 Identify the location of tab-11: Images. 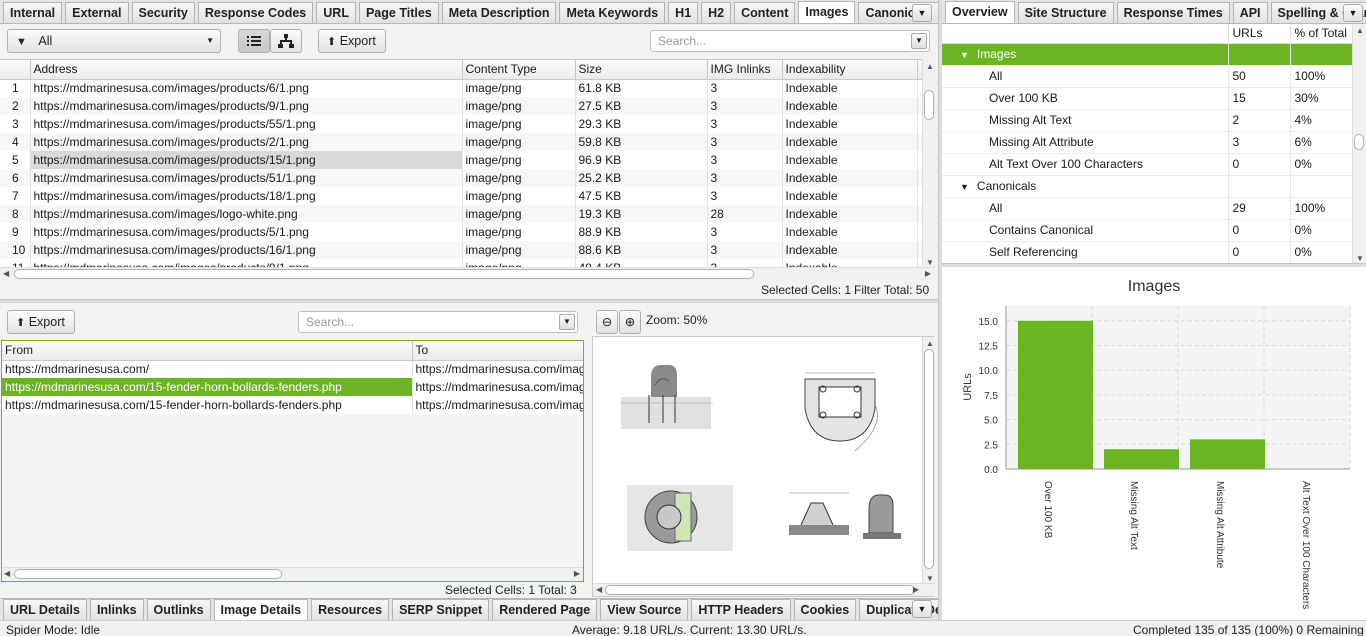
(827, 12).